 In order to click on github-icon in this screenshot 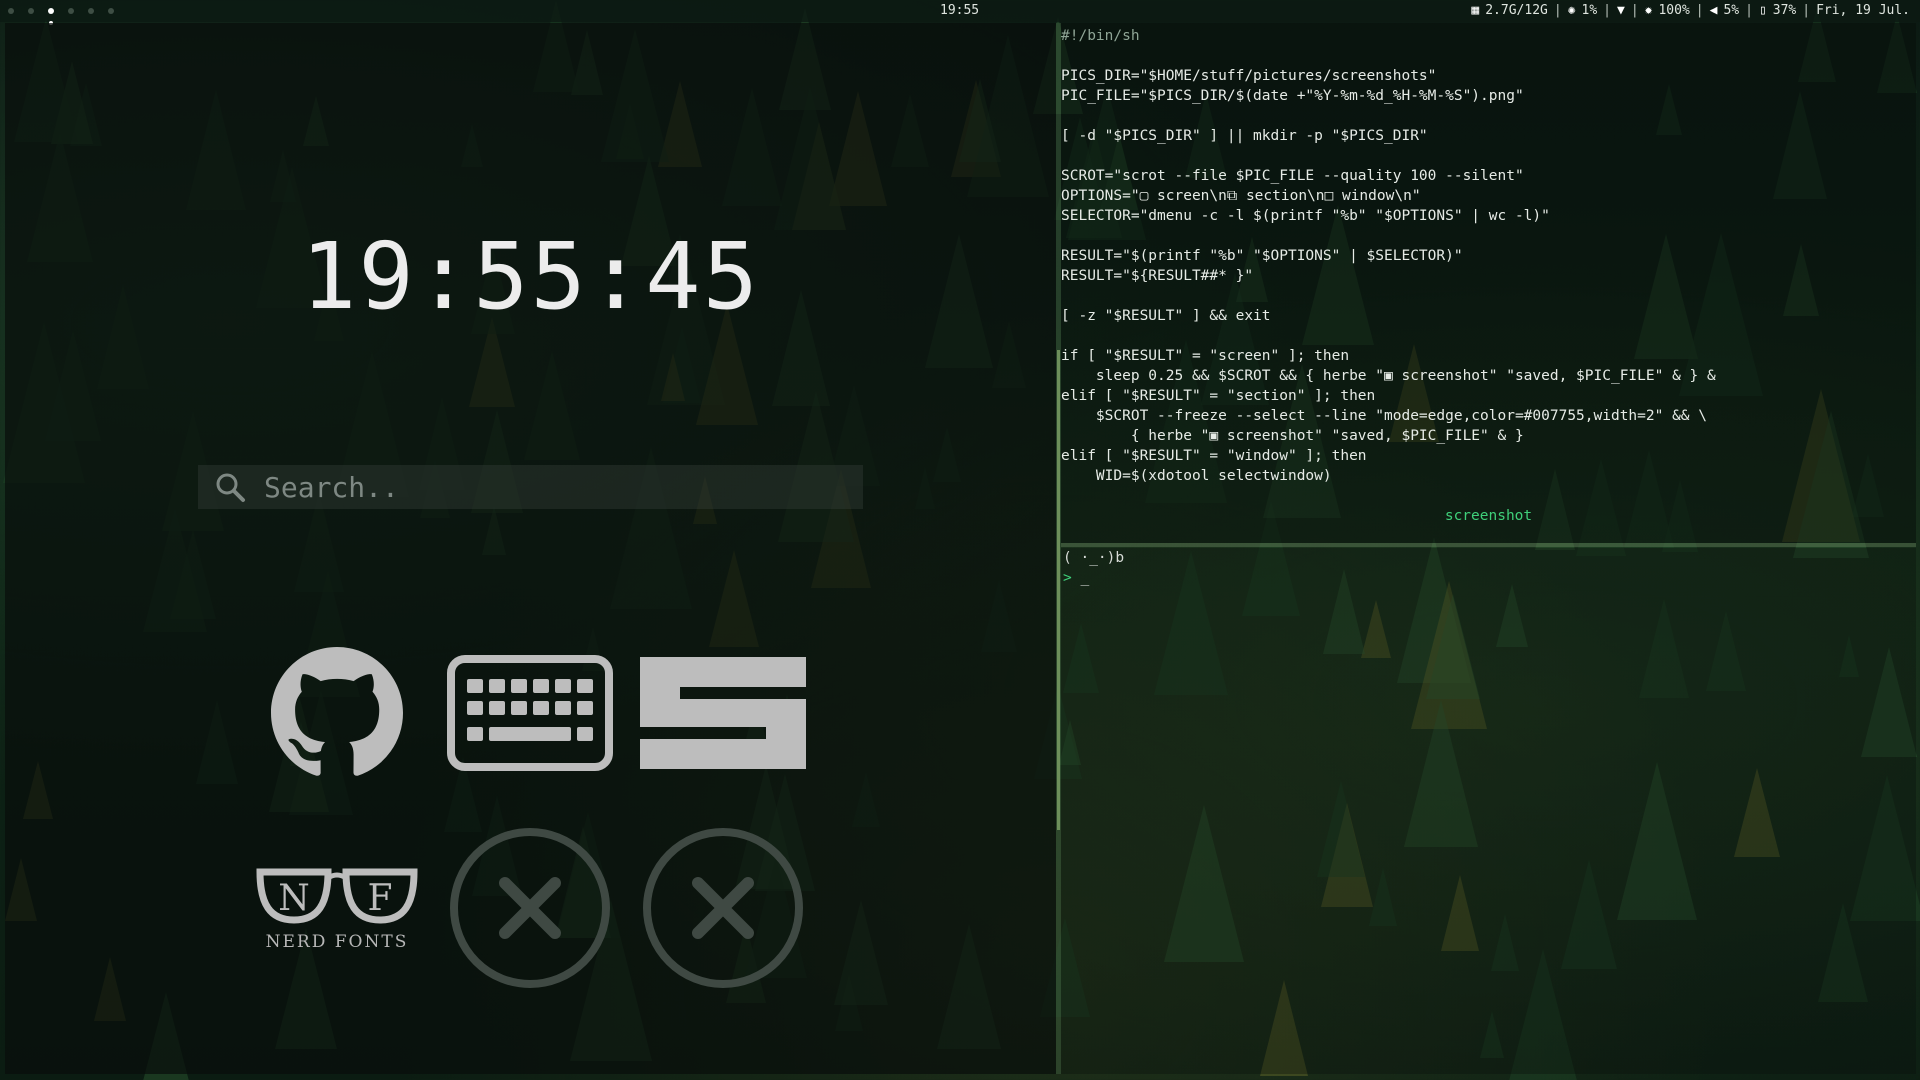, I will do `click(337, 711)`.